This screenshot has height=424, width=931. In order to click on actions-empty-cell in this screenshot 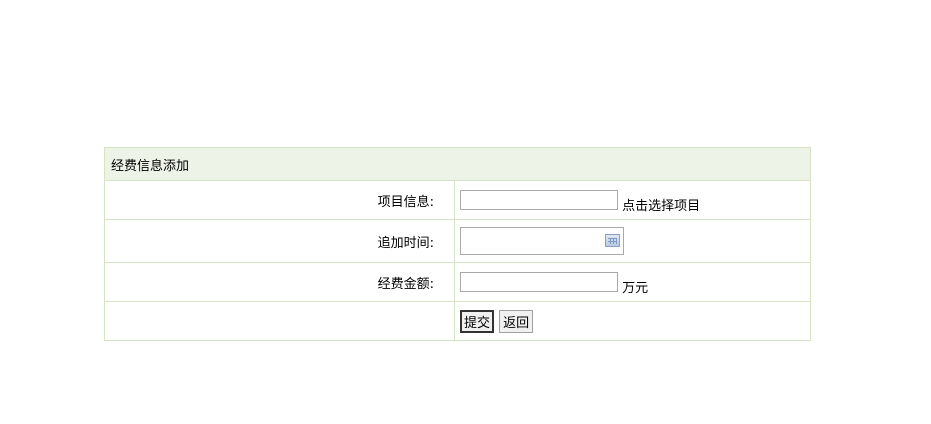, I will do `click(279, 321)`.